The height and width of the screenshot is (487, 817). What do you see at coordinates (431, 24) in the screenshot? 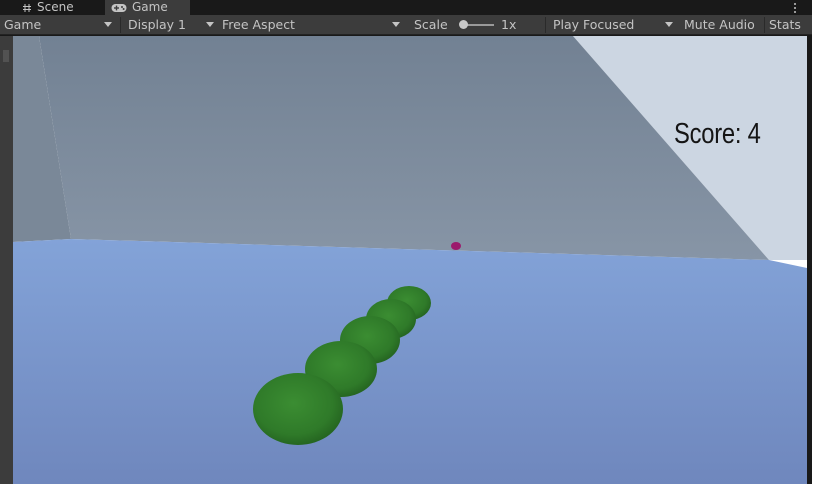
I see `scale-label: Scale` at bounding box center [431, 24].